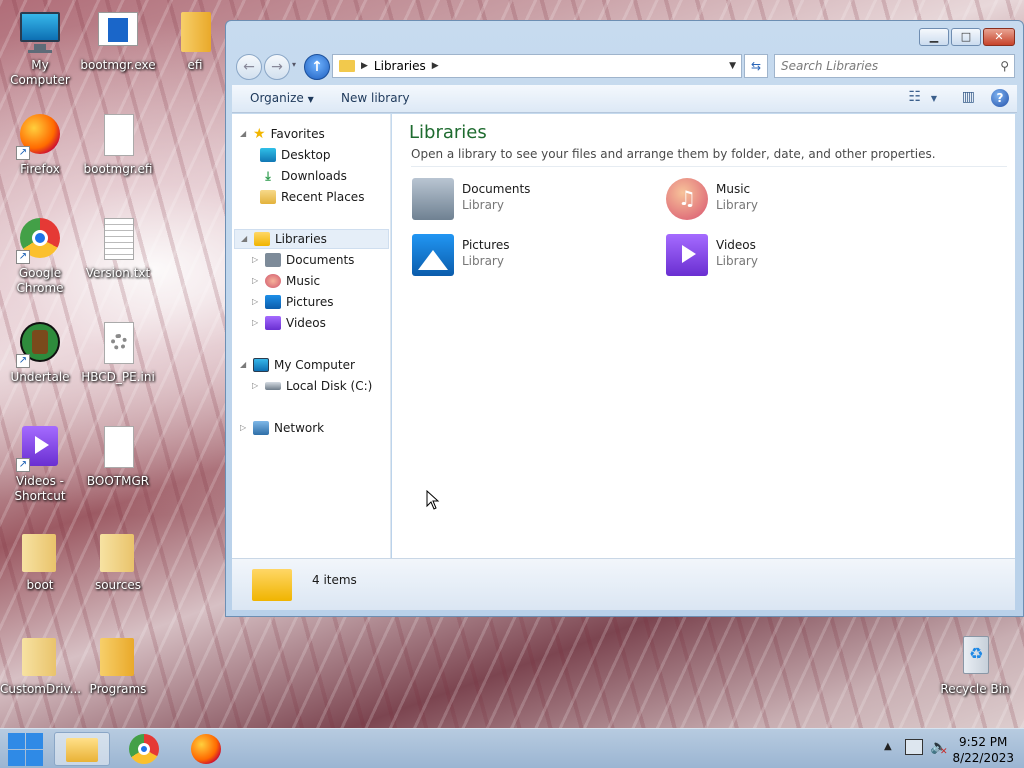 The image size is (1024, 768). I want to click on desktop-icon-undertale: ↗ Undertale, so click(40, 352).